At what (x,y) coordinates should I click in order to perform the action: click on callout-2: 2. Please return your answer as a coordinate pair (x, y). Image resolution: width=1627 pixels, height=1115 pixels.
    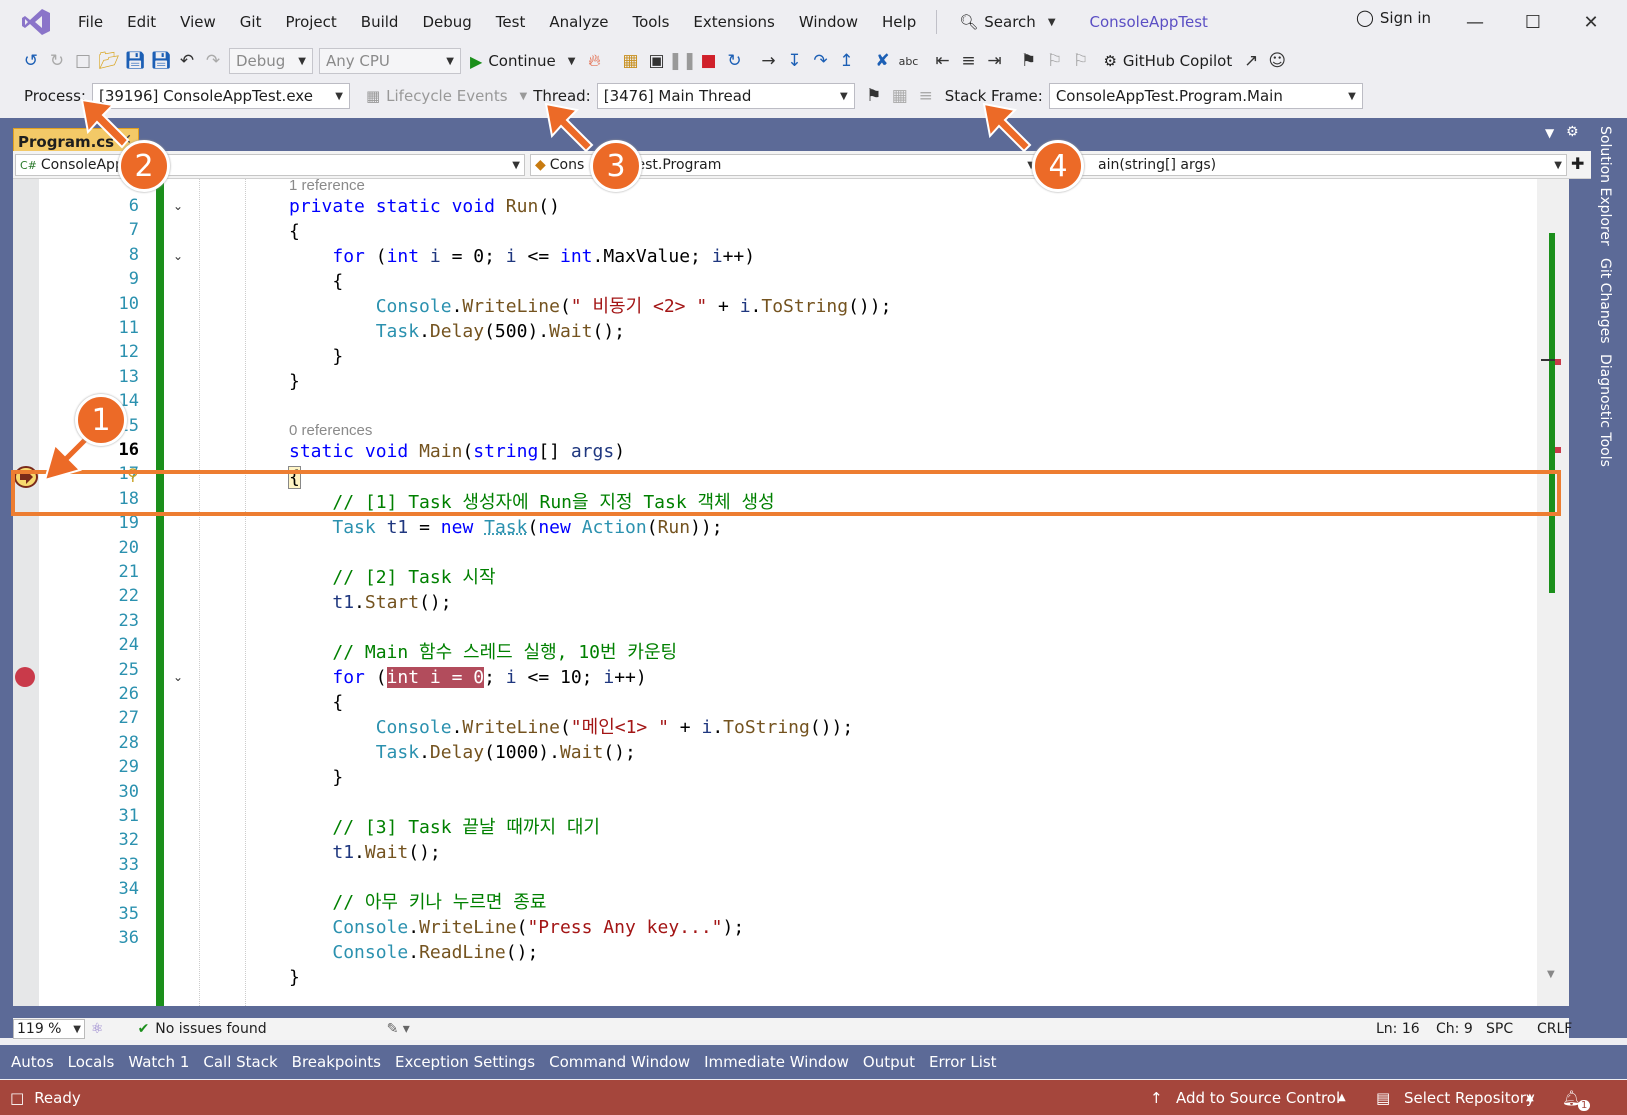
    Looking at the image, I should click on (144, 166).